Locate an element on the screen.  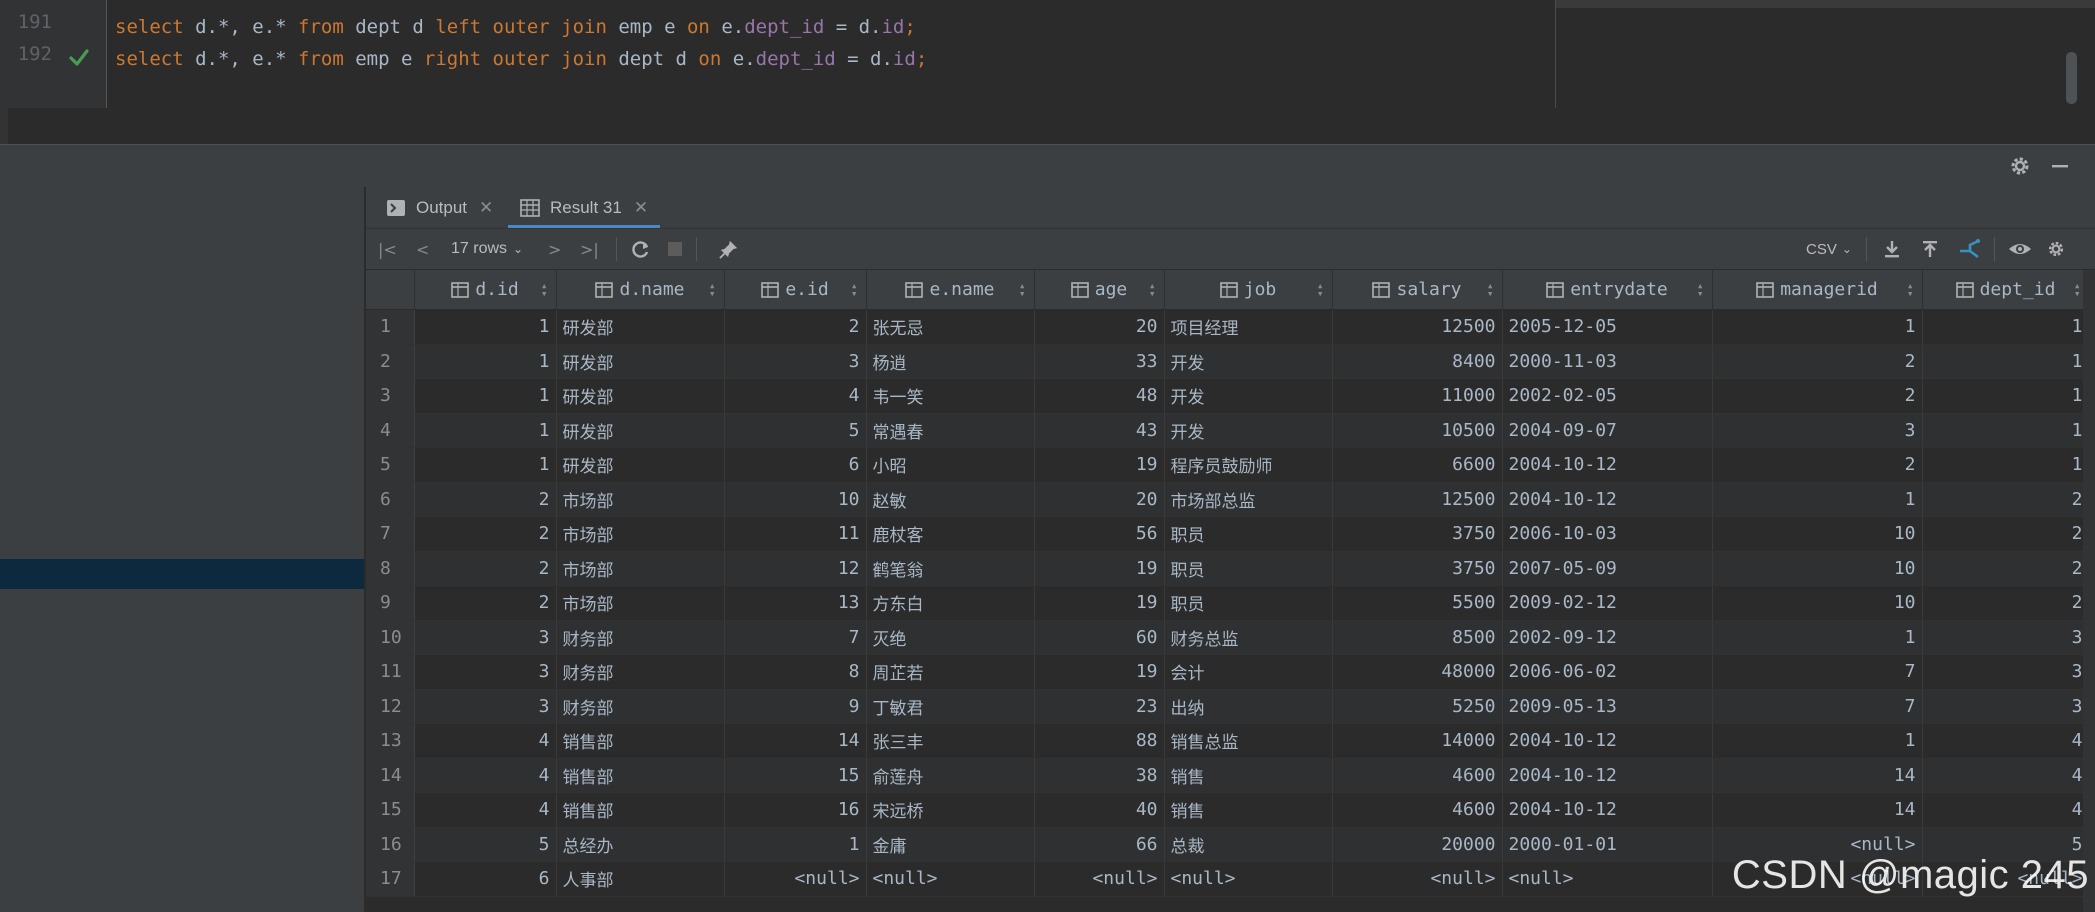
table-cell: 5250 is located at coordinates (1417, 706).